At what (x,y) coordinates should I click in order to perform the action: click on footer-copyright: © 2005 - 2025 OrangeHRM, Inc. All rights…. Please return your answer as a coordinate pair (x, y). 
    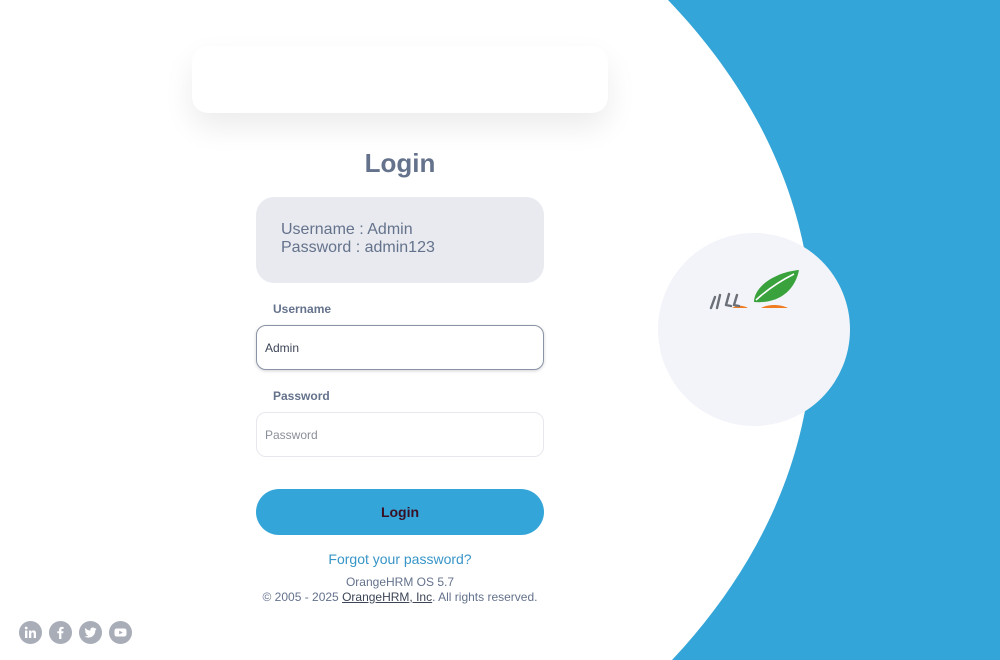
    Looking at the image, I should click on (400, 597).